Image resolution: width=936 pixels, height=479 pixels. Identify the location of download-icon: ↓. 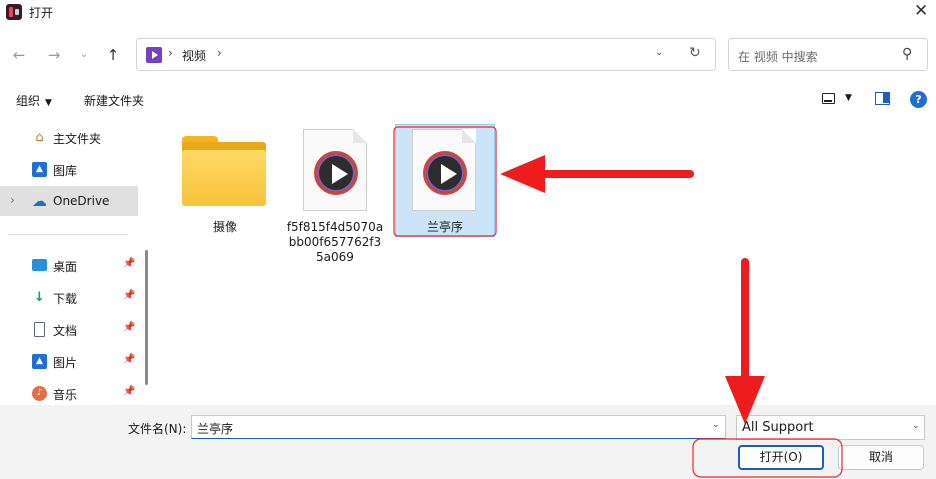
(39, 297).